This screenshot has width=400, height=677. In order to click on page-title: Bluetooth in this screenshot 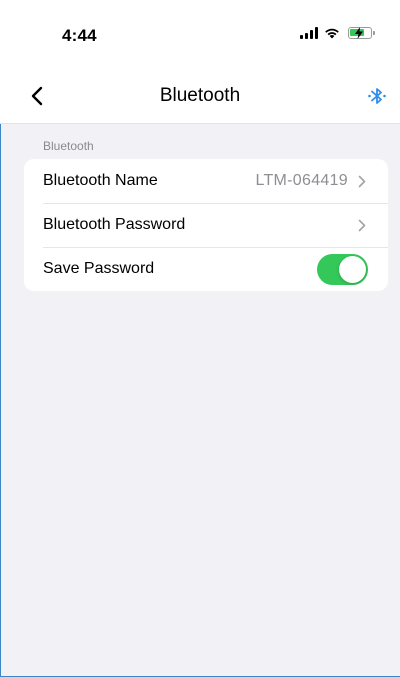, I will do `click(200, 95)`.